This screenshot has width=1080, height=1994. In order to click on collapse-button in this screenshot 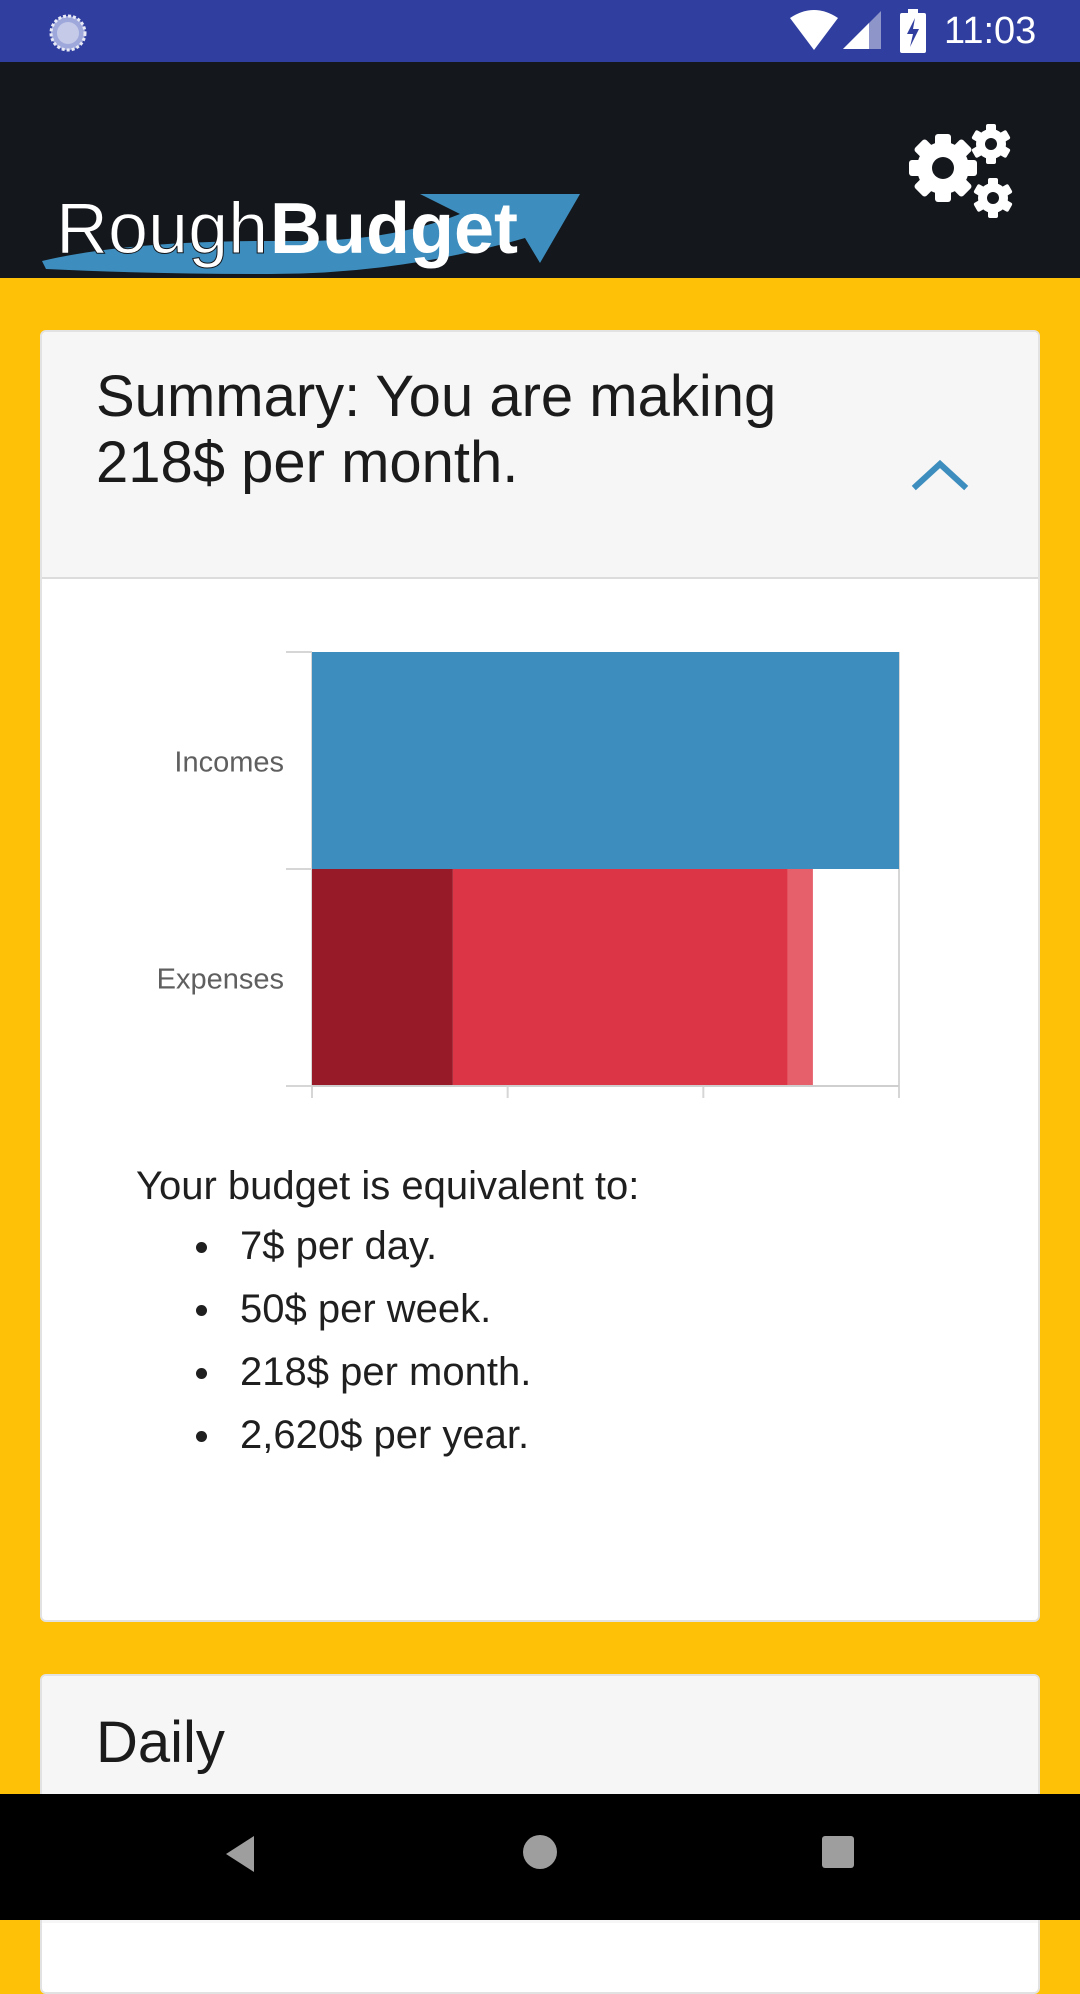, I will do `click(940, 474)`.